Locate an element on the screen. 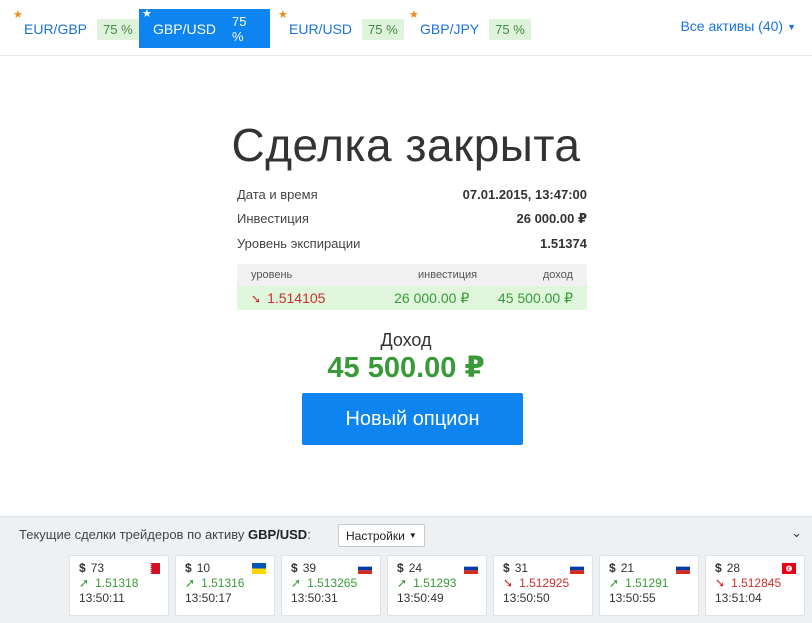  trade-card: $39 ➚ 1.513265 13:50:31 is located at coordinates (331, 585).